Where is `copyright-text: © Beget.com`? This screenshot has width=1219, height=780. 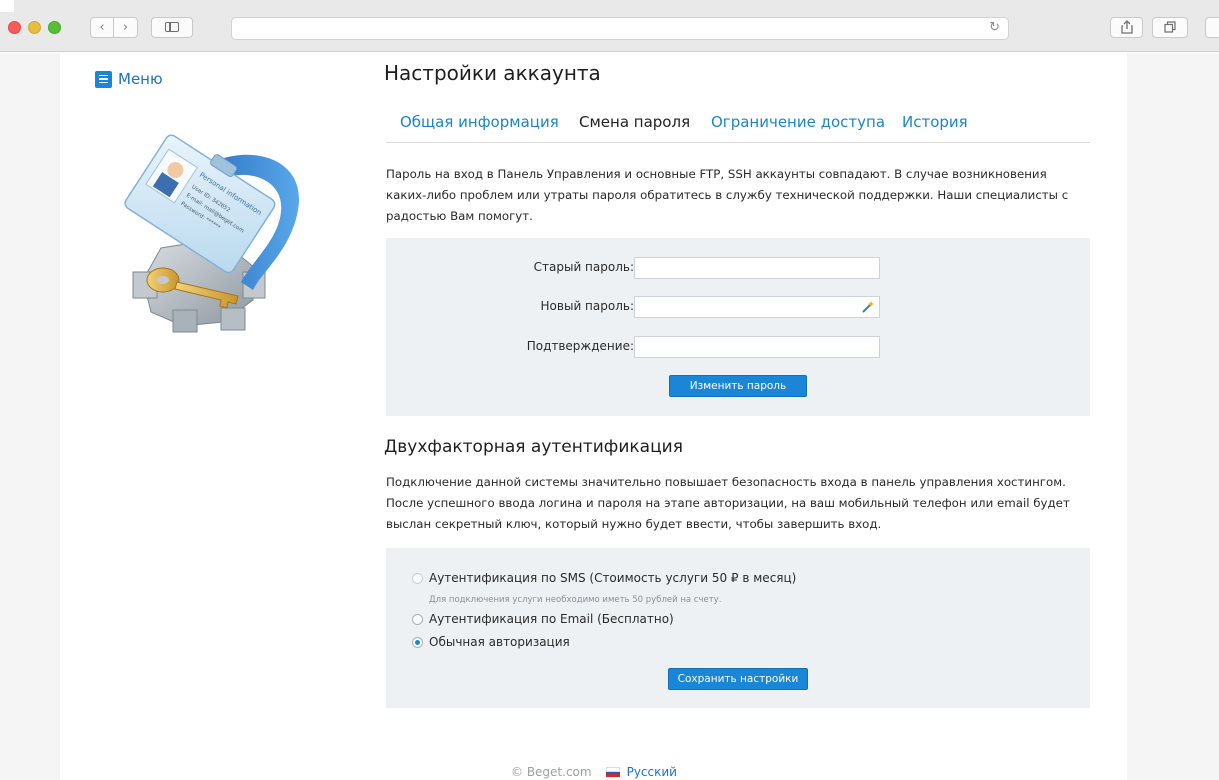 copyright-text: © Beget.com is located at coordinates (551, 772).